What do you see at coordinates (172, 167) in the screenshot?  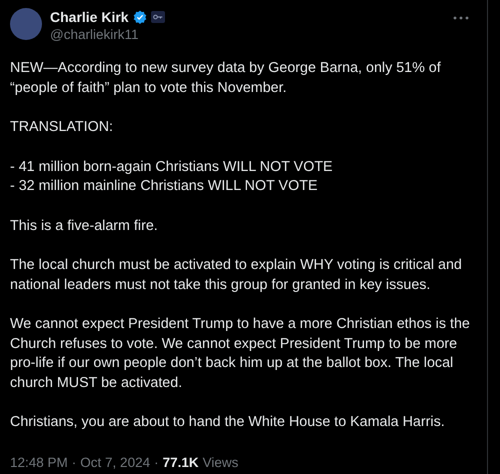 I see `tweet-text: - 41 million born-again Christians WILL NOT VOTE` at bounding box center [172, 167].